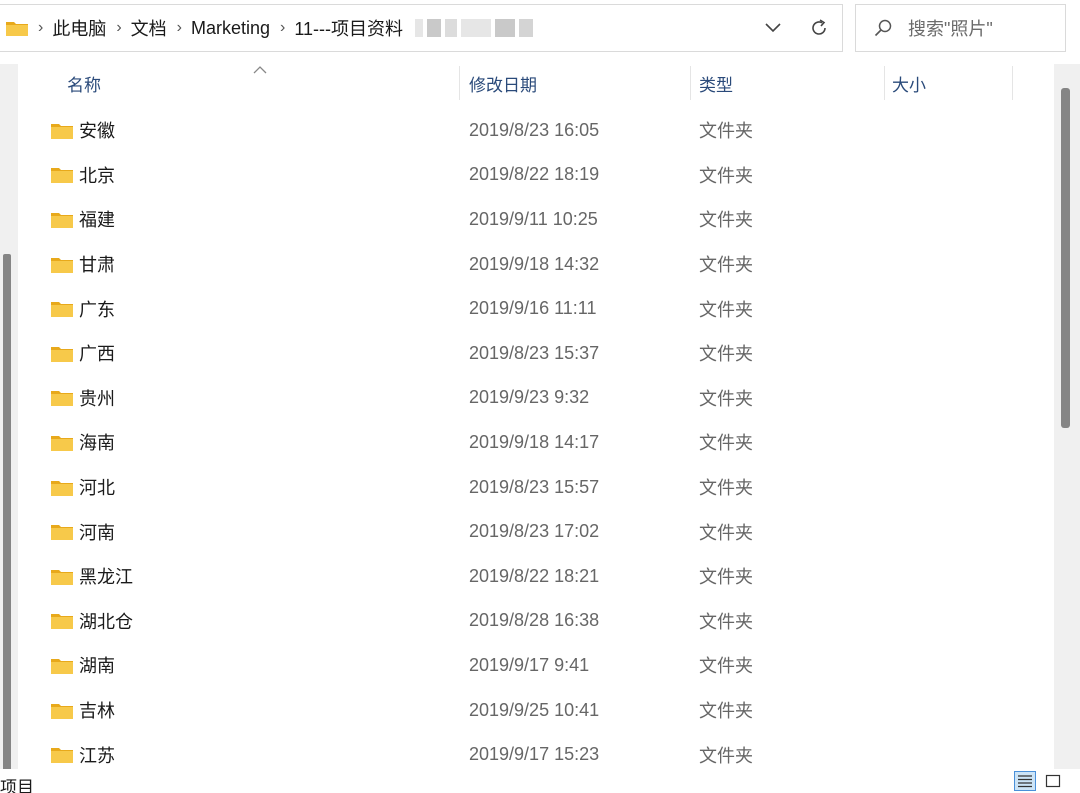 Image resolution: width=1080 pixels, height=793 pixels. What do you see at coordinates (529, 397) in the screenshot?
I see `file-date: 2019/9/23 9:32` at bounding box center [529, 397].